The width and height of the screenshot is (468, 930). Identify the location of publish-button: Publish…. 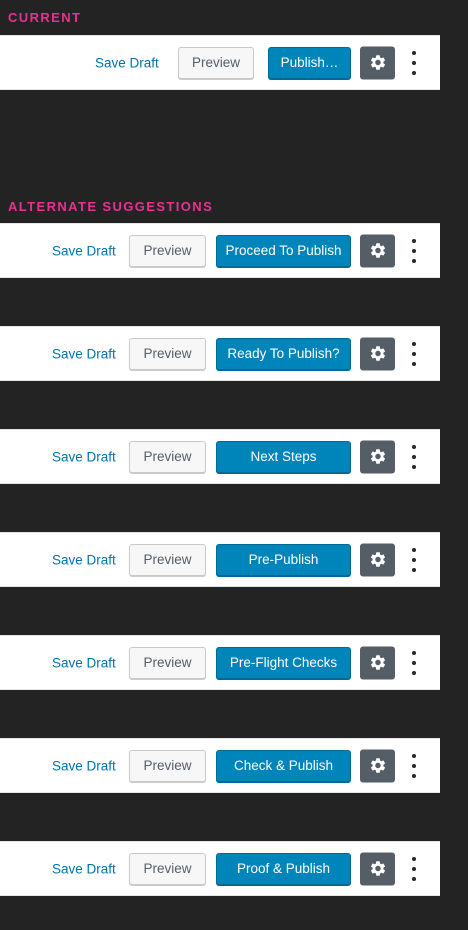
(309, 62).